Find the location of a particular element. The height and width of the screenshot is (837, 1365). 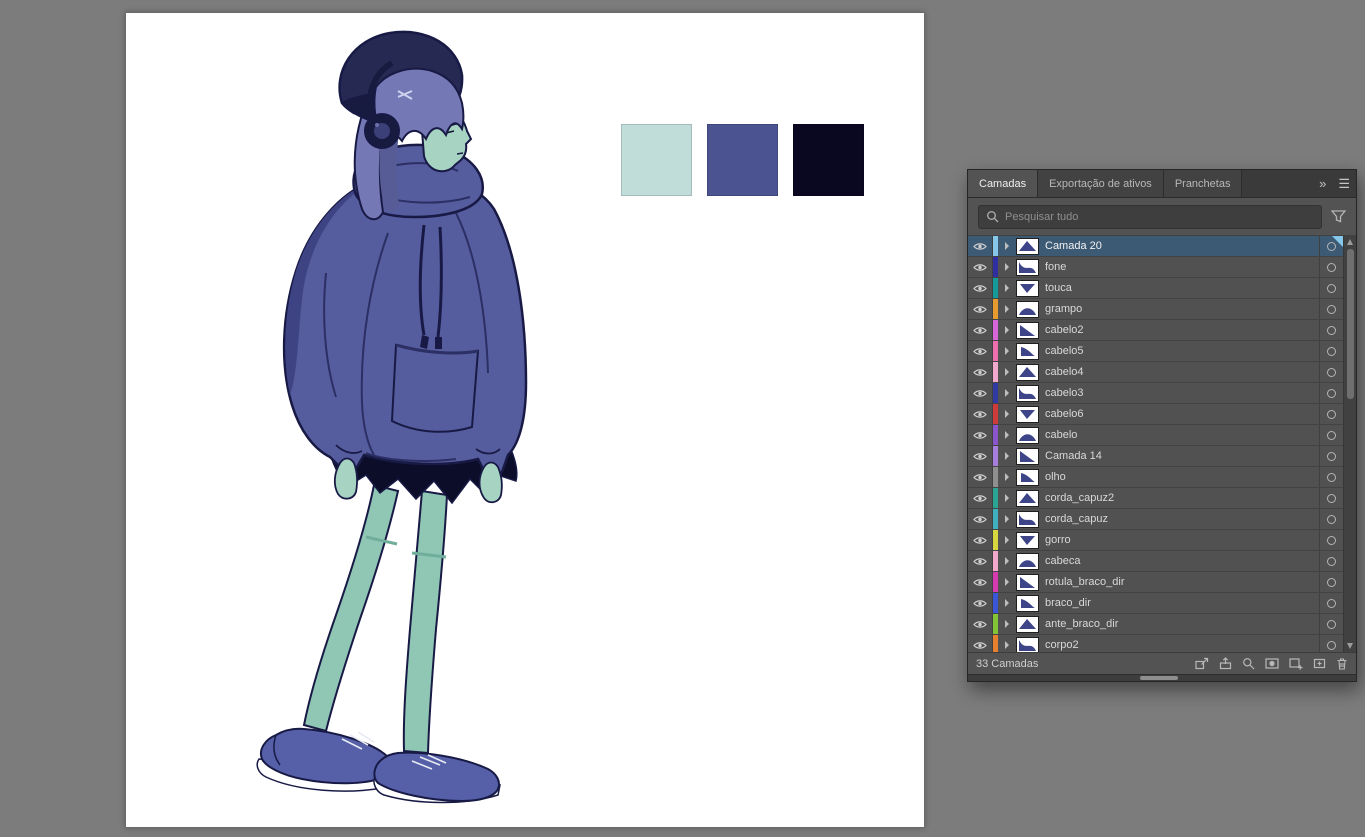

filter-icon is located at coordinates (1338, 216).